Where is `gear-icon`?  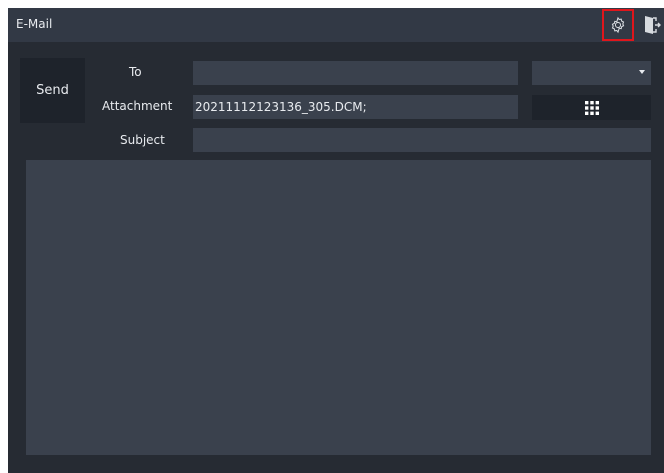
gear-icon is located at coordinates (618, 25).